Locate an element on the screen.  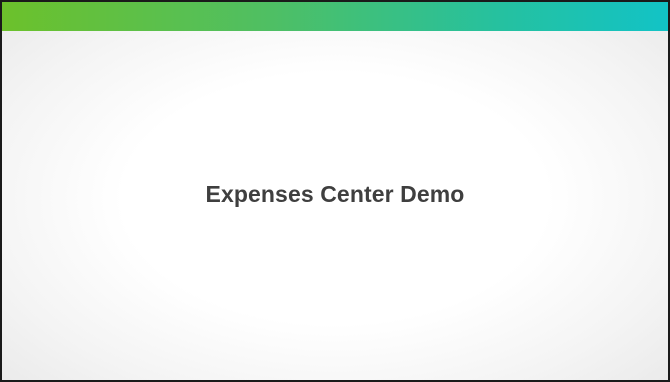
header-gradient-bar is located at coordinates (335, 16).